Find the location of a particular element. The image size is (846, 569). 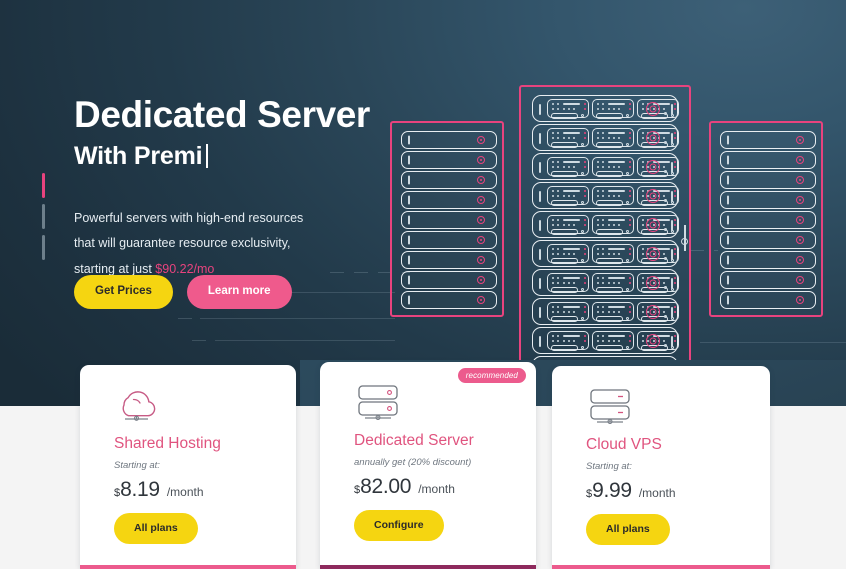

configure-button: Configure is located at coordinates (399, 525).